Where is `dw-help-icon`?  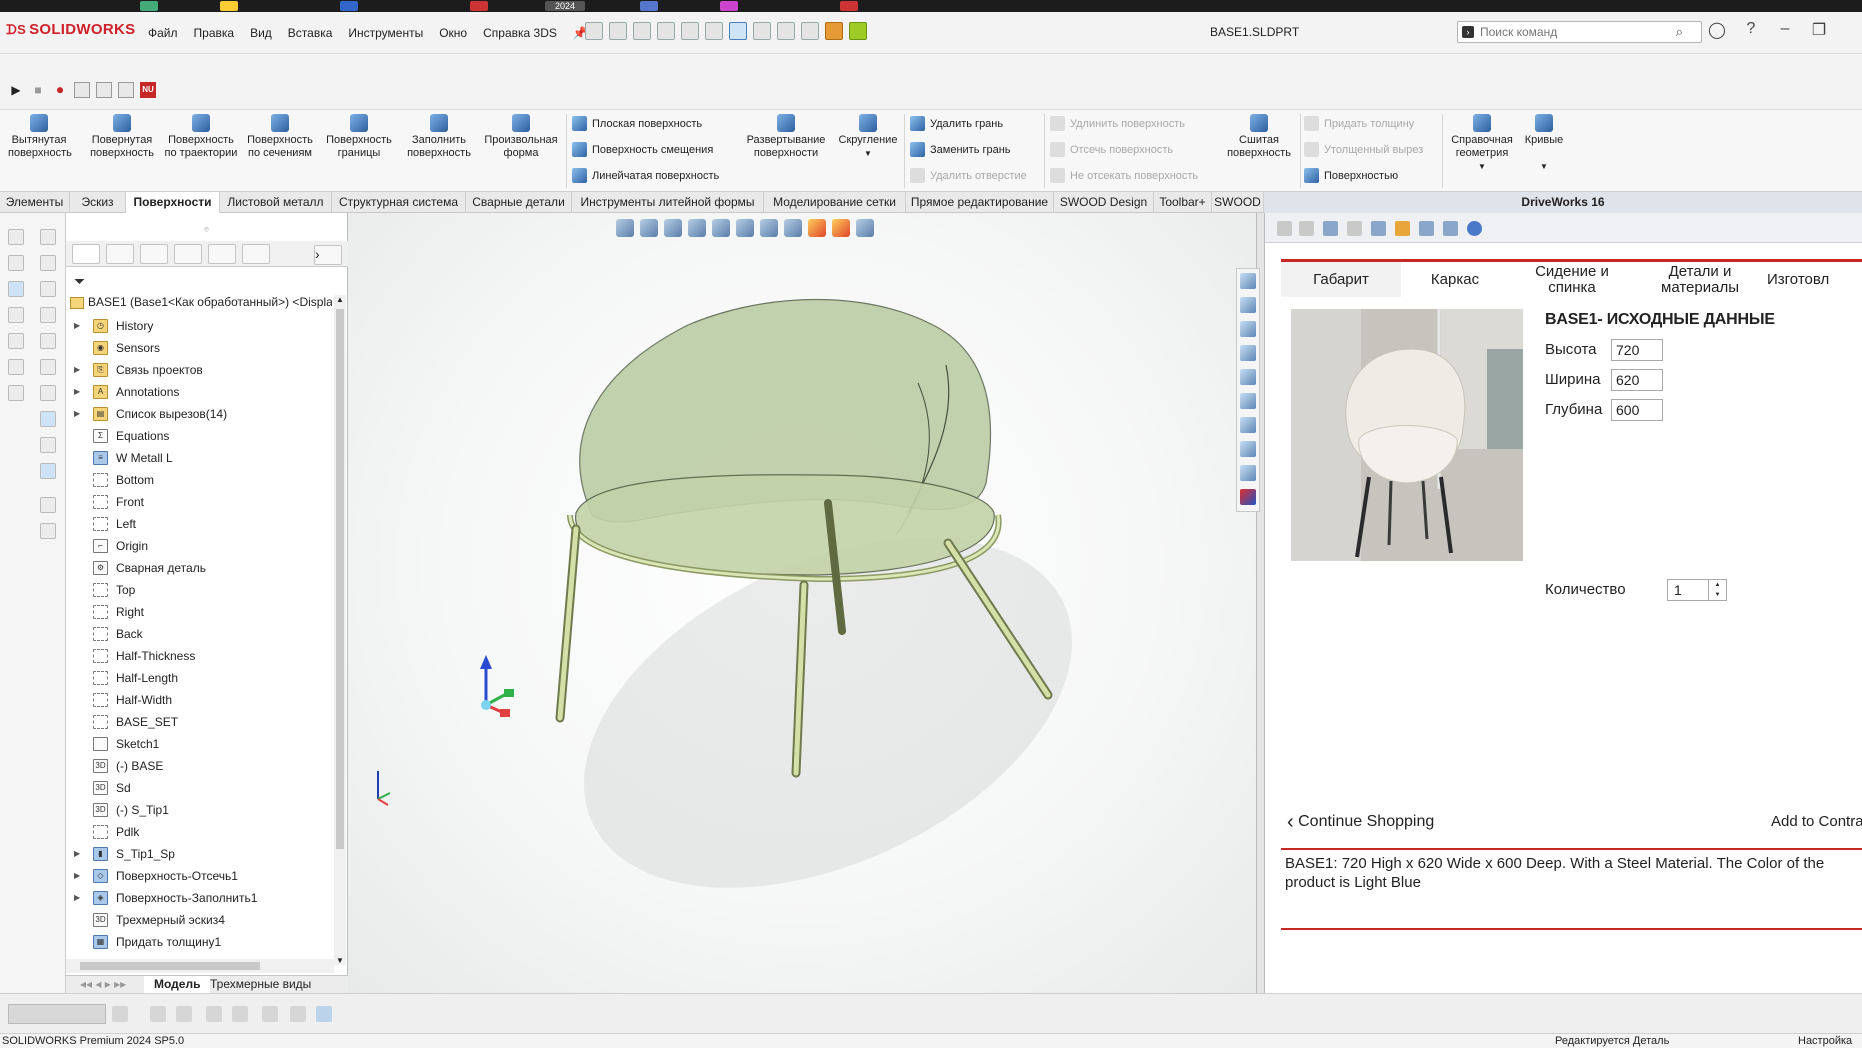 dw-help-icon is located at coordinates (1474, 228).